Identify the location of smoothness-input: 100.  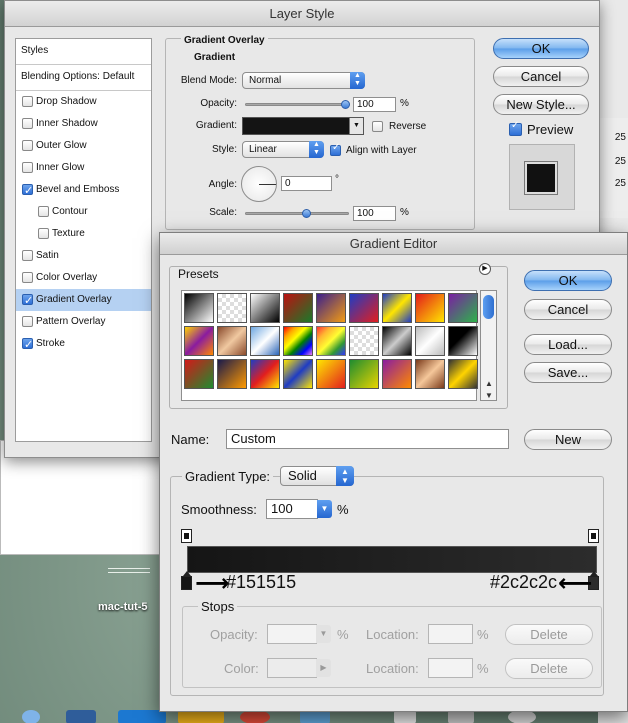
(292, 509).